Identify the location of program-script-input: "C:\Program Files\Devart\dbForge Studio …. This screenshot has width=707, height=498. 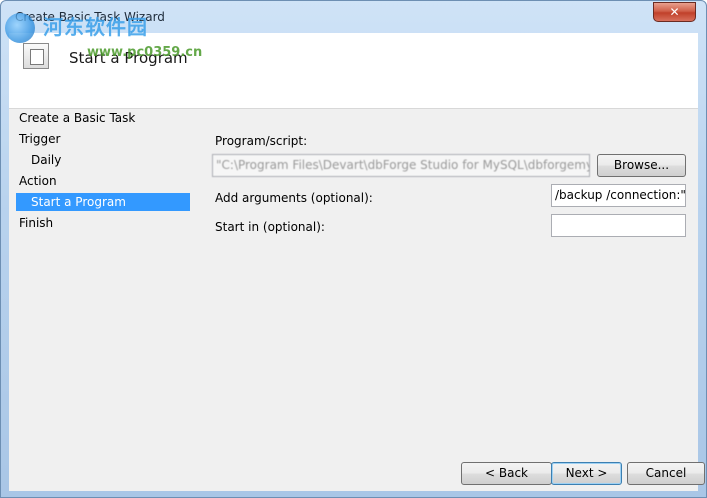
(401, 165).